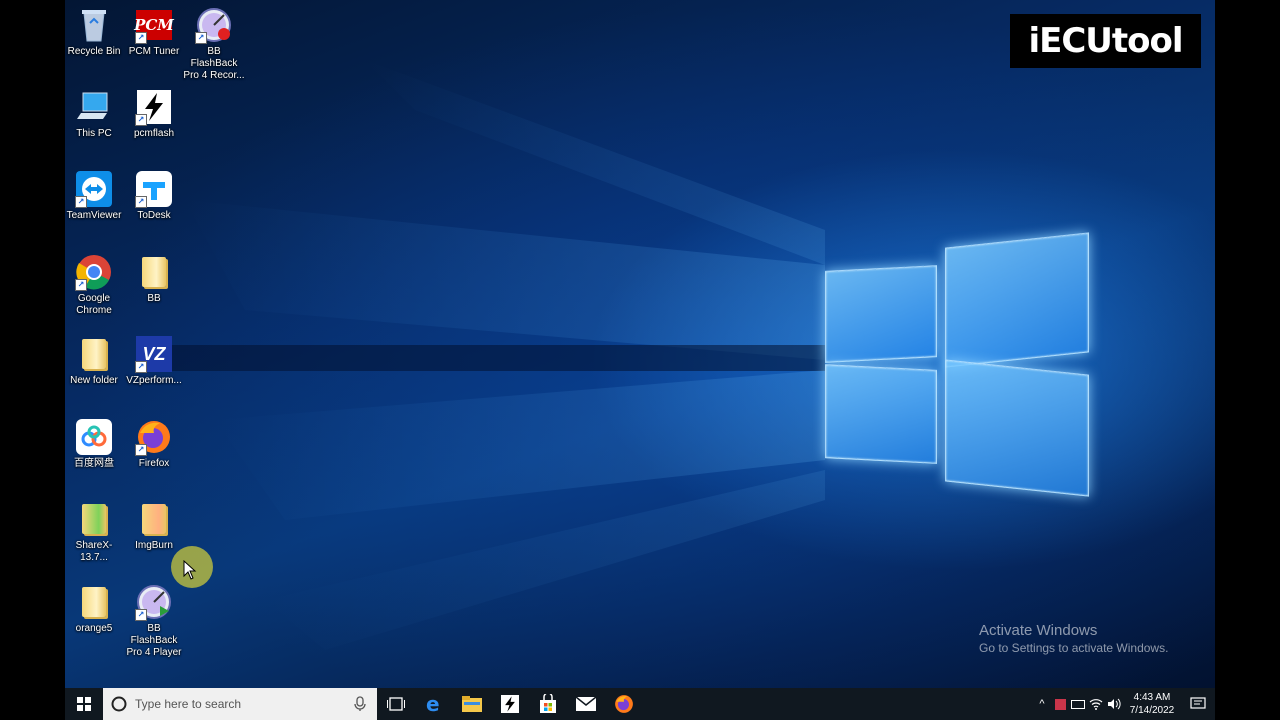 The height and width of the screenshot is (720, 1280). What do you see at coordinates (1060, 704) in the screenshot?
I see `app-tray-icon` at bounding box center [1060, 704].